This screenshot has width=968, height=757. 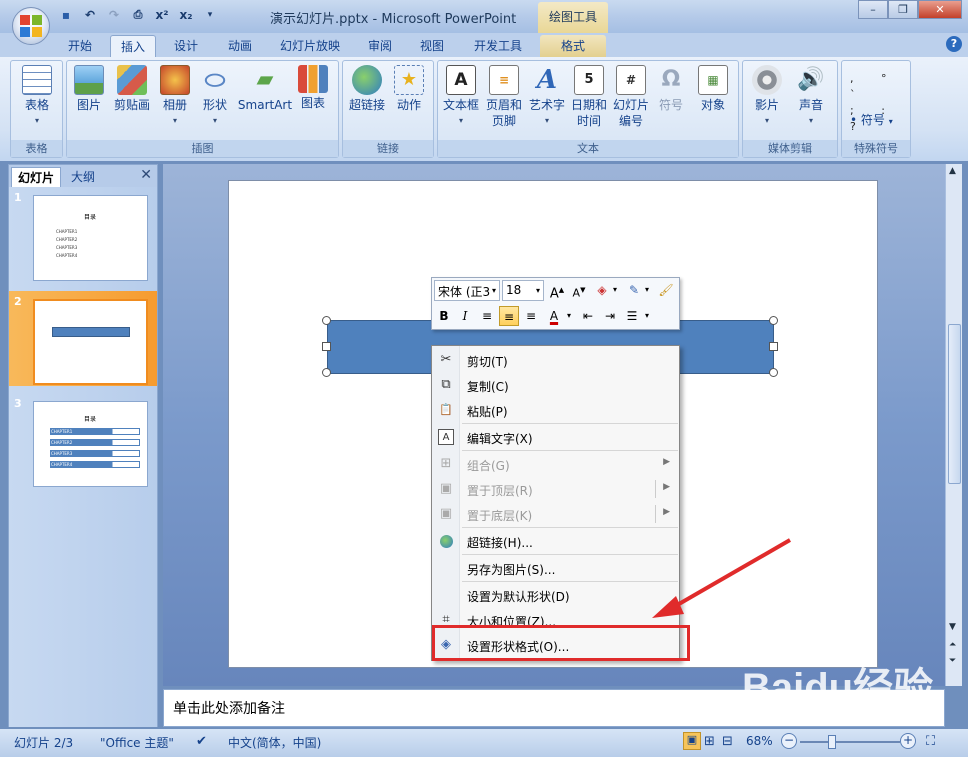 I want to click on restore-button: ❐, so click(x=903, y=9).